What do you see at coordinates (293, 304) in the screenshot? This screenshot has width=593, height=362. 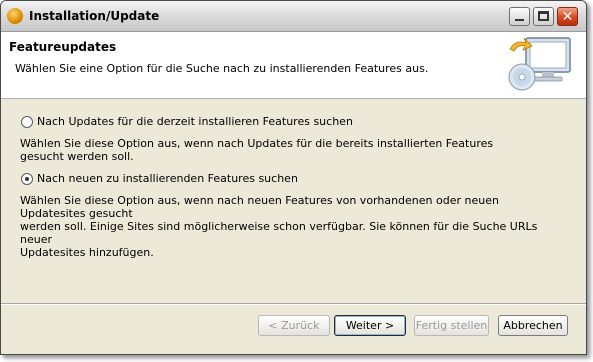 I see `footer-separator` at bounding box center [293, 304].